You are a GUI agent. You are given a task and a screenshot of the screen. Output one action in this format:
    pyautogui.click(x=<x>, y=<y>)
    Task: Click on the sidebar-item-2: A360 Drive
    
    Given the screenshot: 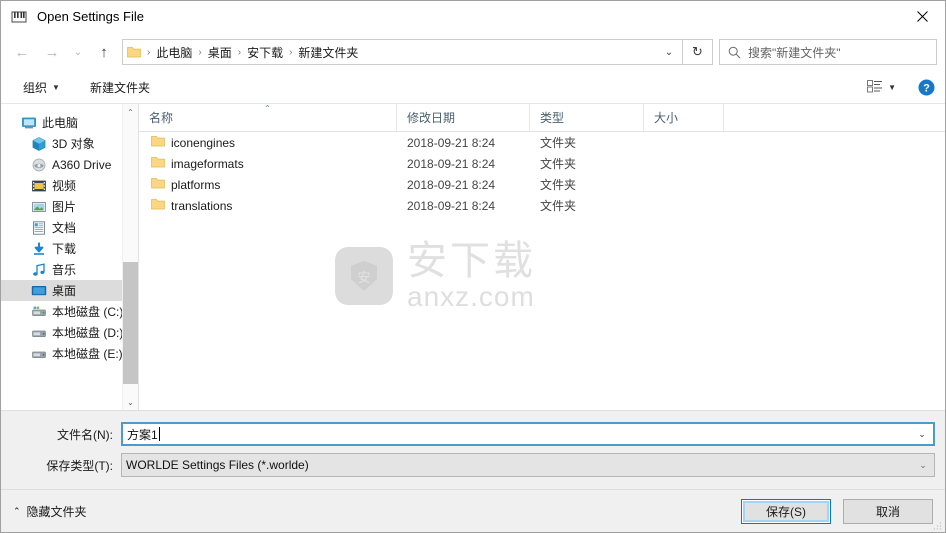 What is the action you would take?
    pyautogui.click(x=69, y=164)
    